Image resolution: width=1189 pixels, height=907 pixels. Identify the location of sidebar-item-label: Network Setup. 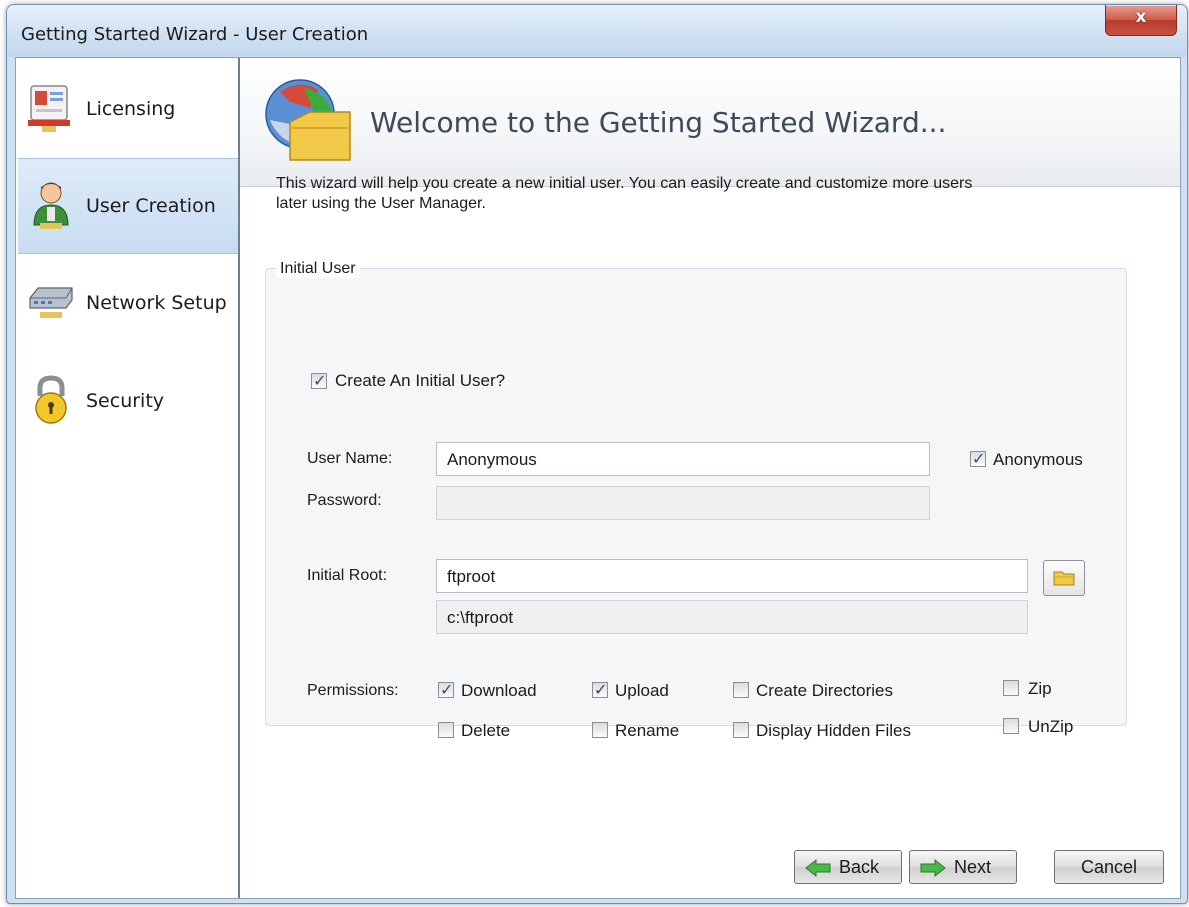
(156, 303).